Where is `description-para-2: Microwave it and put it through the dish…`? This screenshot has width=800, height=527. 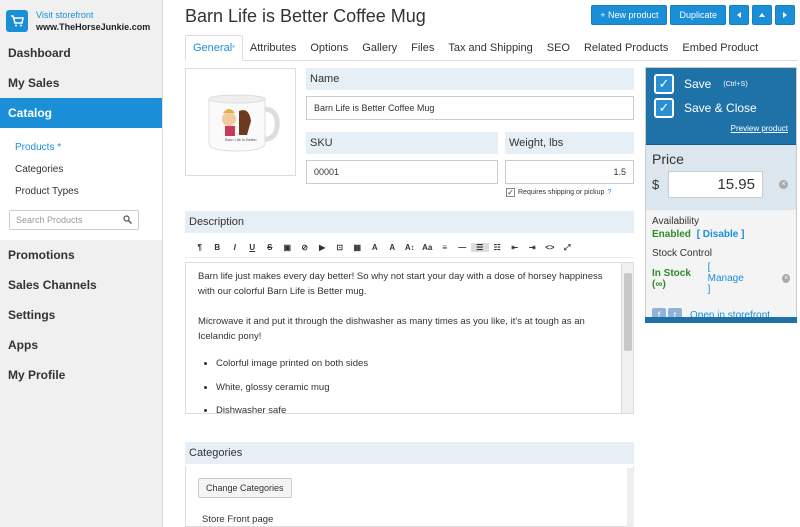 description-para-2: Microwave it and put it through the dish… is located at coordinates (391, 329).